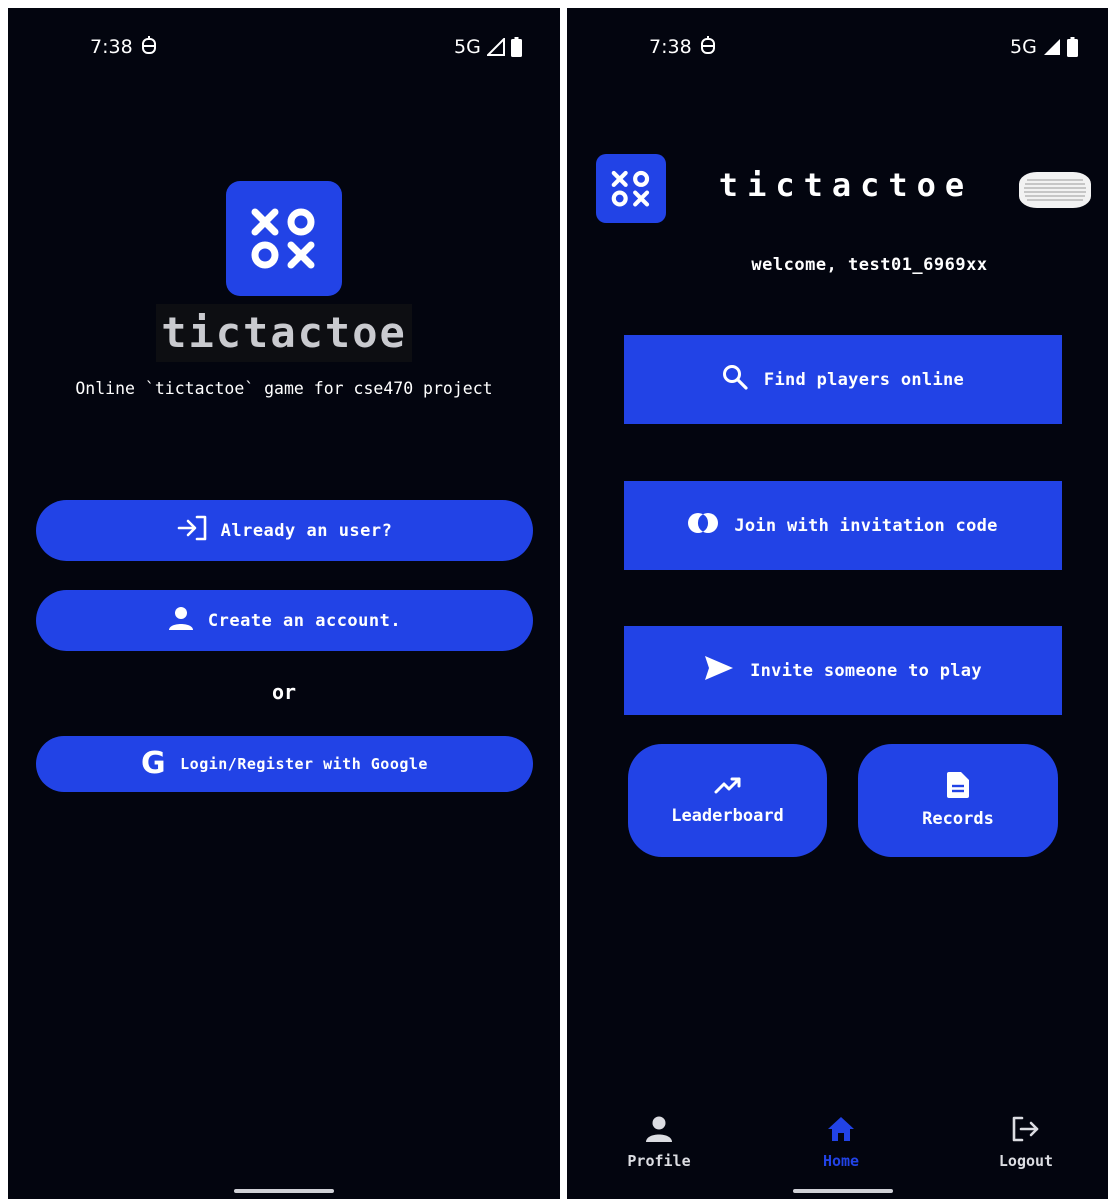  I want to click on invite-button: Invite someone to play, so click(843, 670).